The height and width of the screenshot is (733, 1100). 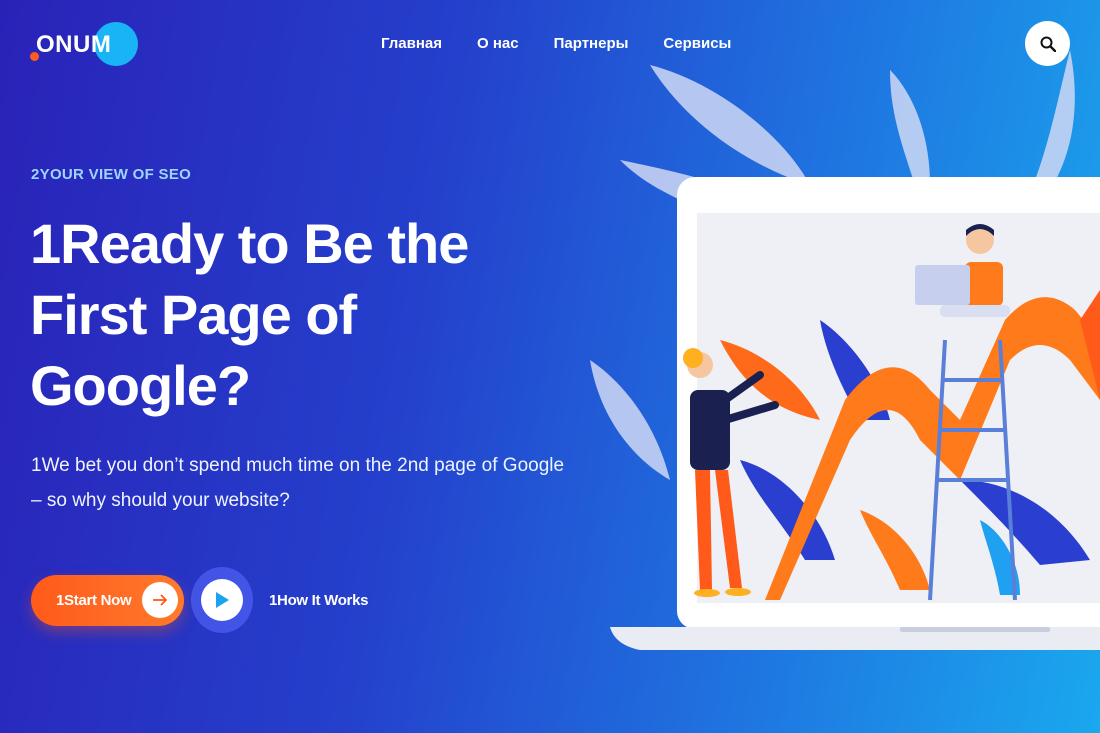 I want to click on subtitle-line-2: – so why should your website?, so click(x=160, y=500).